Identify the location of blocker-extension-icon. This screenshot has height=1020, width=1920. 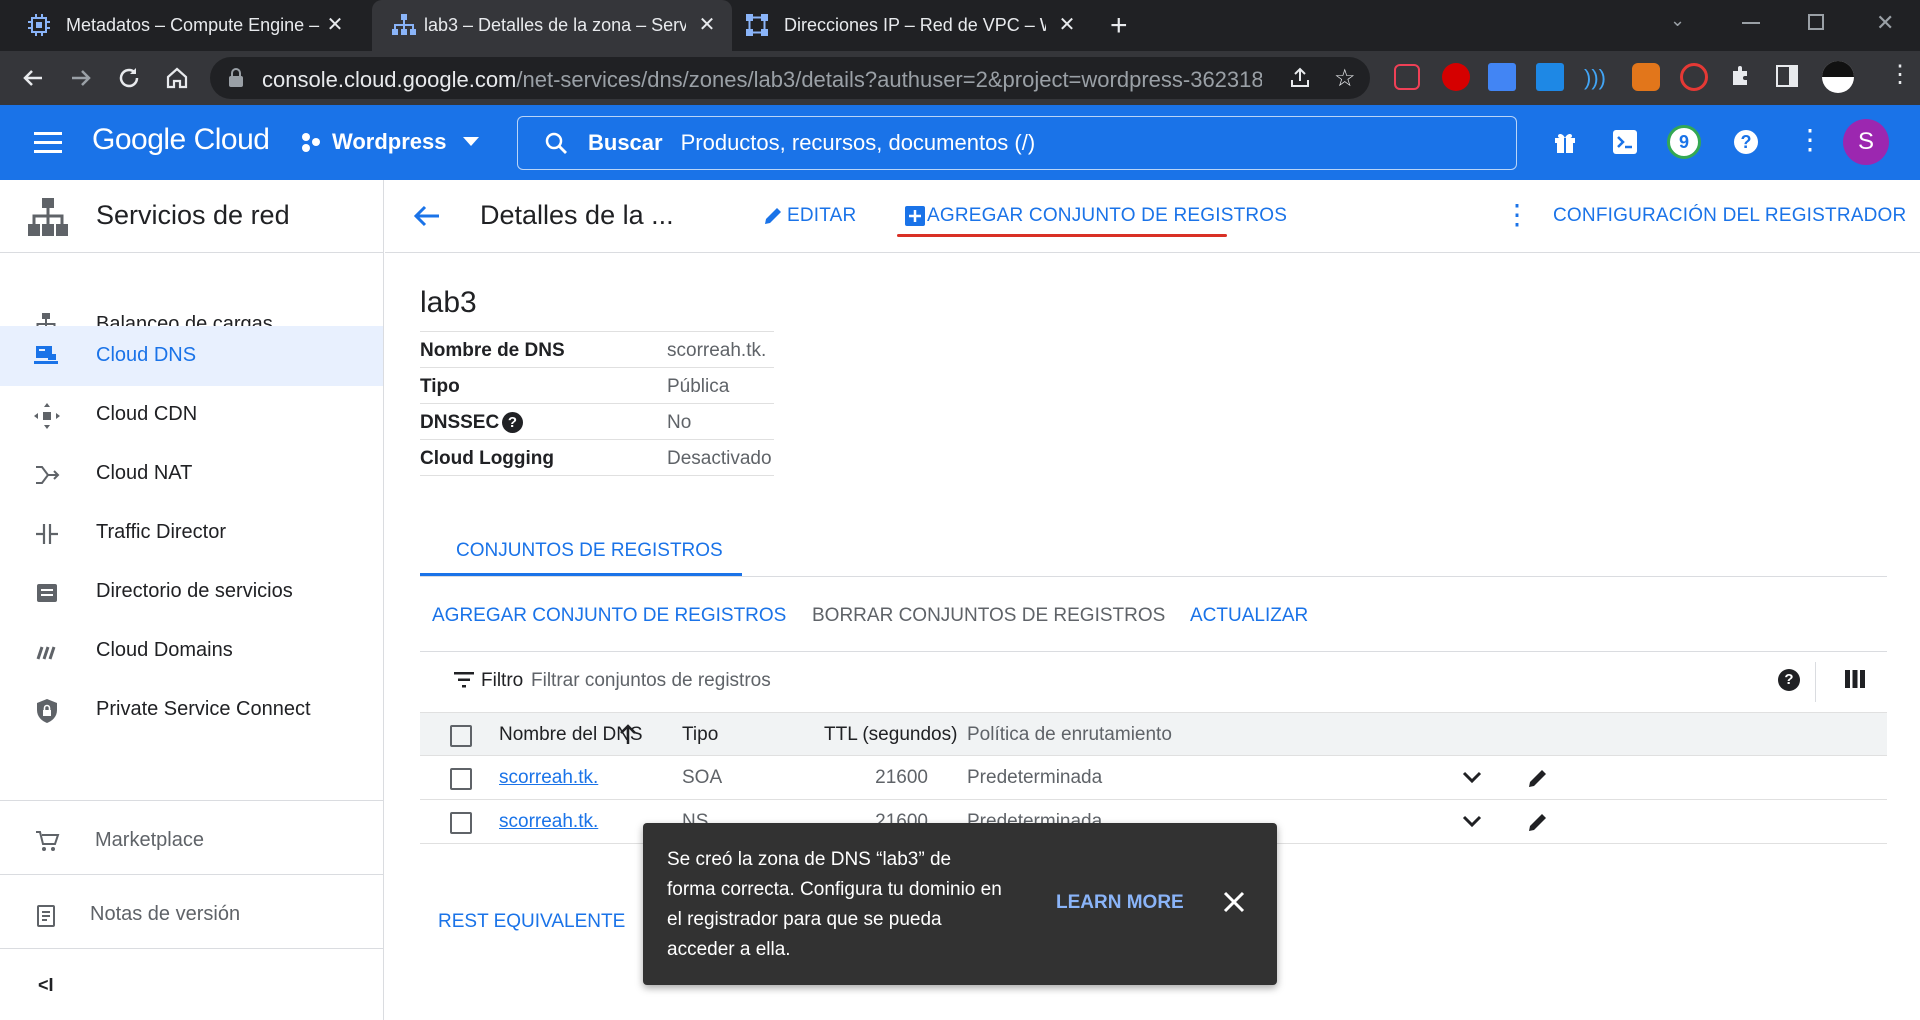
(1694, 77).